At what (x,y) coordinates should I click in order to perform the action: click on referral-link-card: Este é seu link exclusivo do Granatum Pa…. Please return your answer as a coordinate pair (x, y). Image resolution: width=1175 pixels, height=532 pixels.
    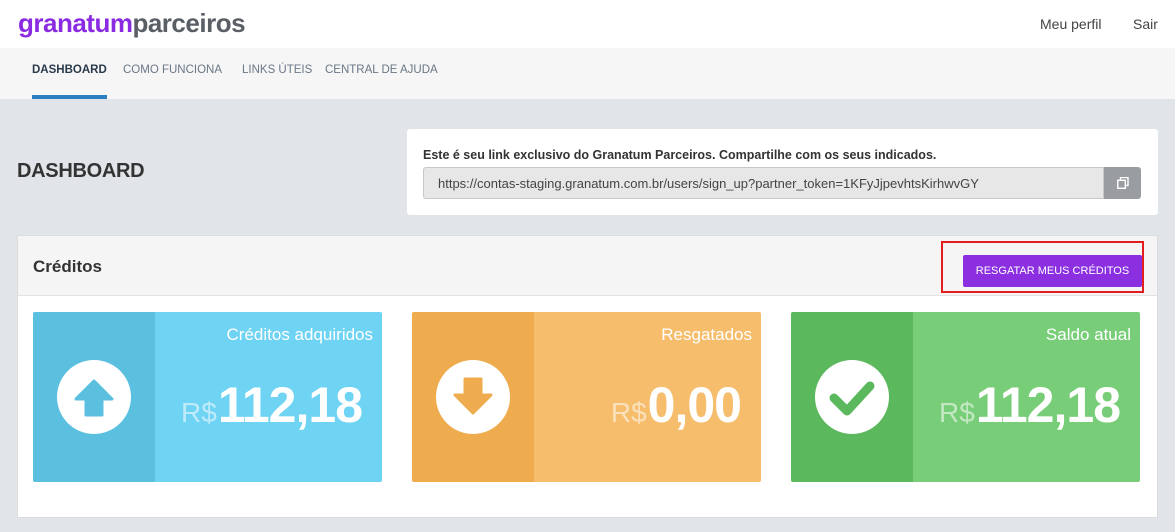
    Looking at the image, I should click on (782, 172).